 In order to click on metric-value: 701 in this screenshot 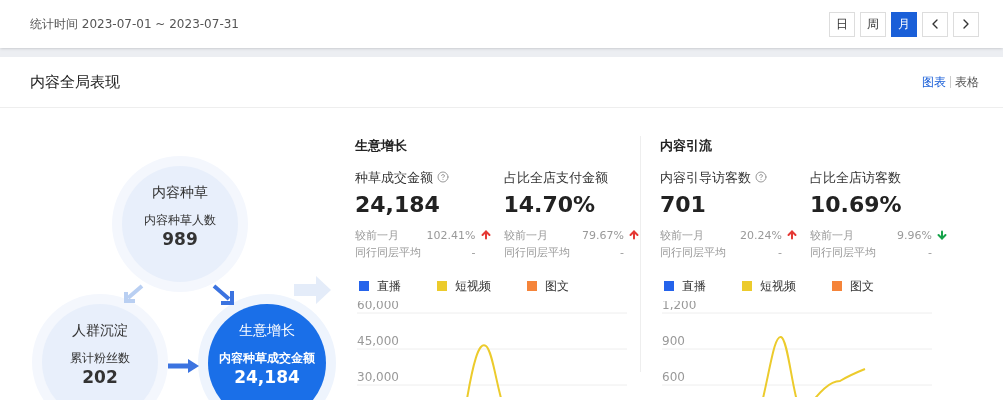, I will do `click(683, 205)`.